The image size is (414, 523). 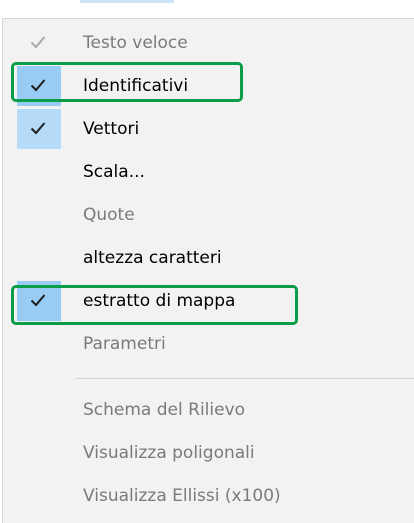 I want to click on menu-item-label: altezza caratteri, so click(x=152, y=258).